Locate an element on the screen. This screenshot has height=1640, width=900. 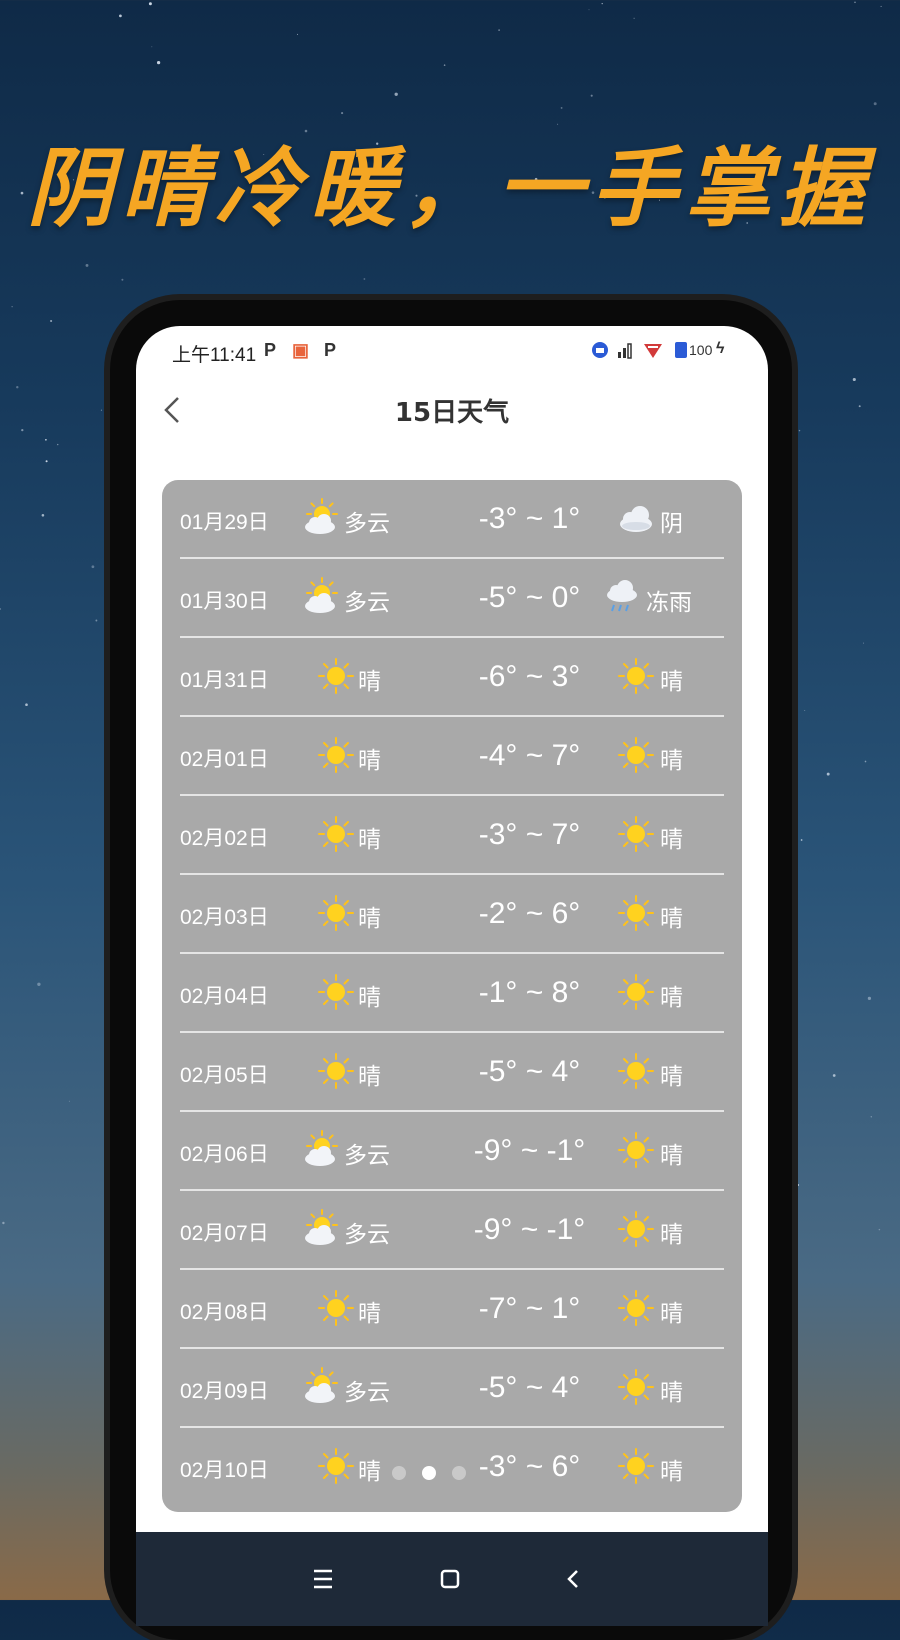
temperature-range: -1° ~ 8° is located at coordinates (529, 992).